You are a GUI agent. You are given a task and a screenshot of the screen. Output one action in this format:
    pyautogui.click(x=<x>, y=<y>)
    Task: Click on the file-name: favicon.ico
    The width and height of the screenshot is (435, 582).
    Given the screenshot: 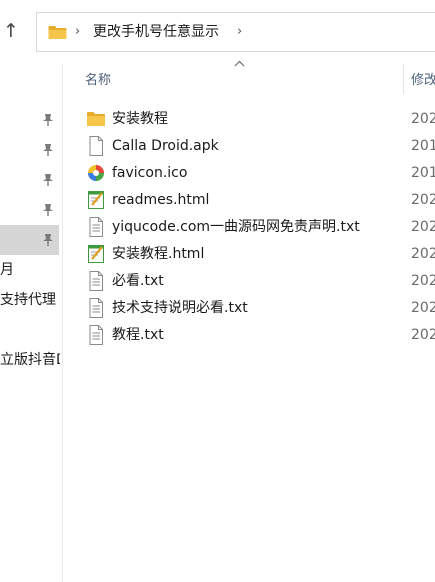 What is the action you would take?
    pyautogui.click(x=149, y=173)
    